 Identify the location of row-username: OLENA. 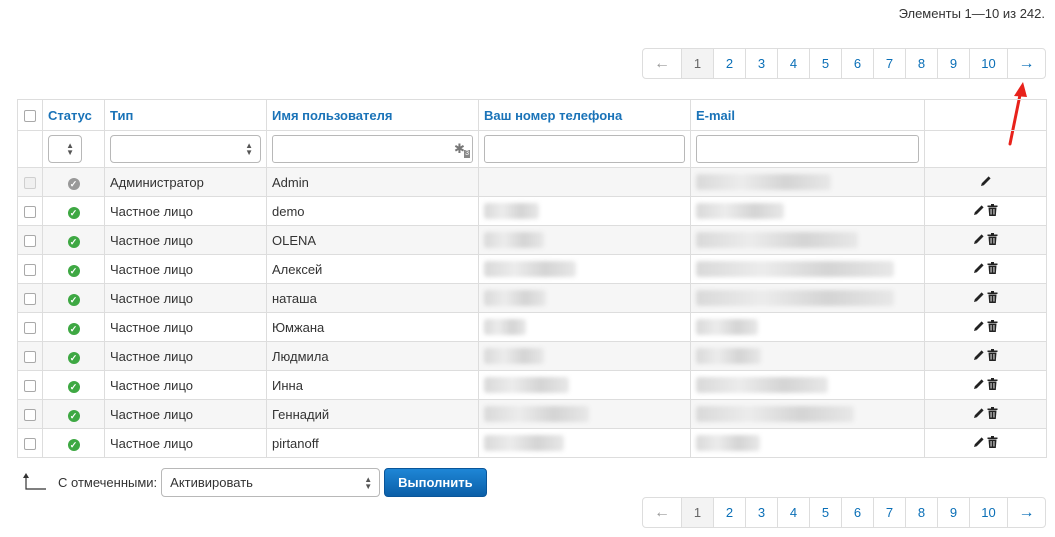
(372, 240).